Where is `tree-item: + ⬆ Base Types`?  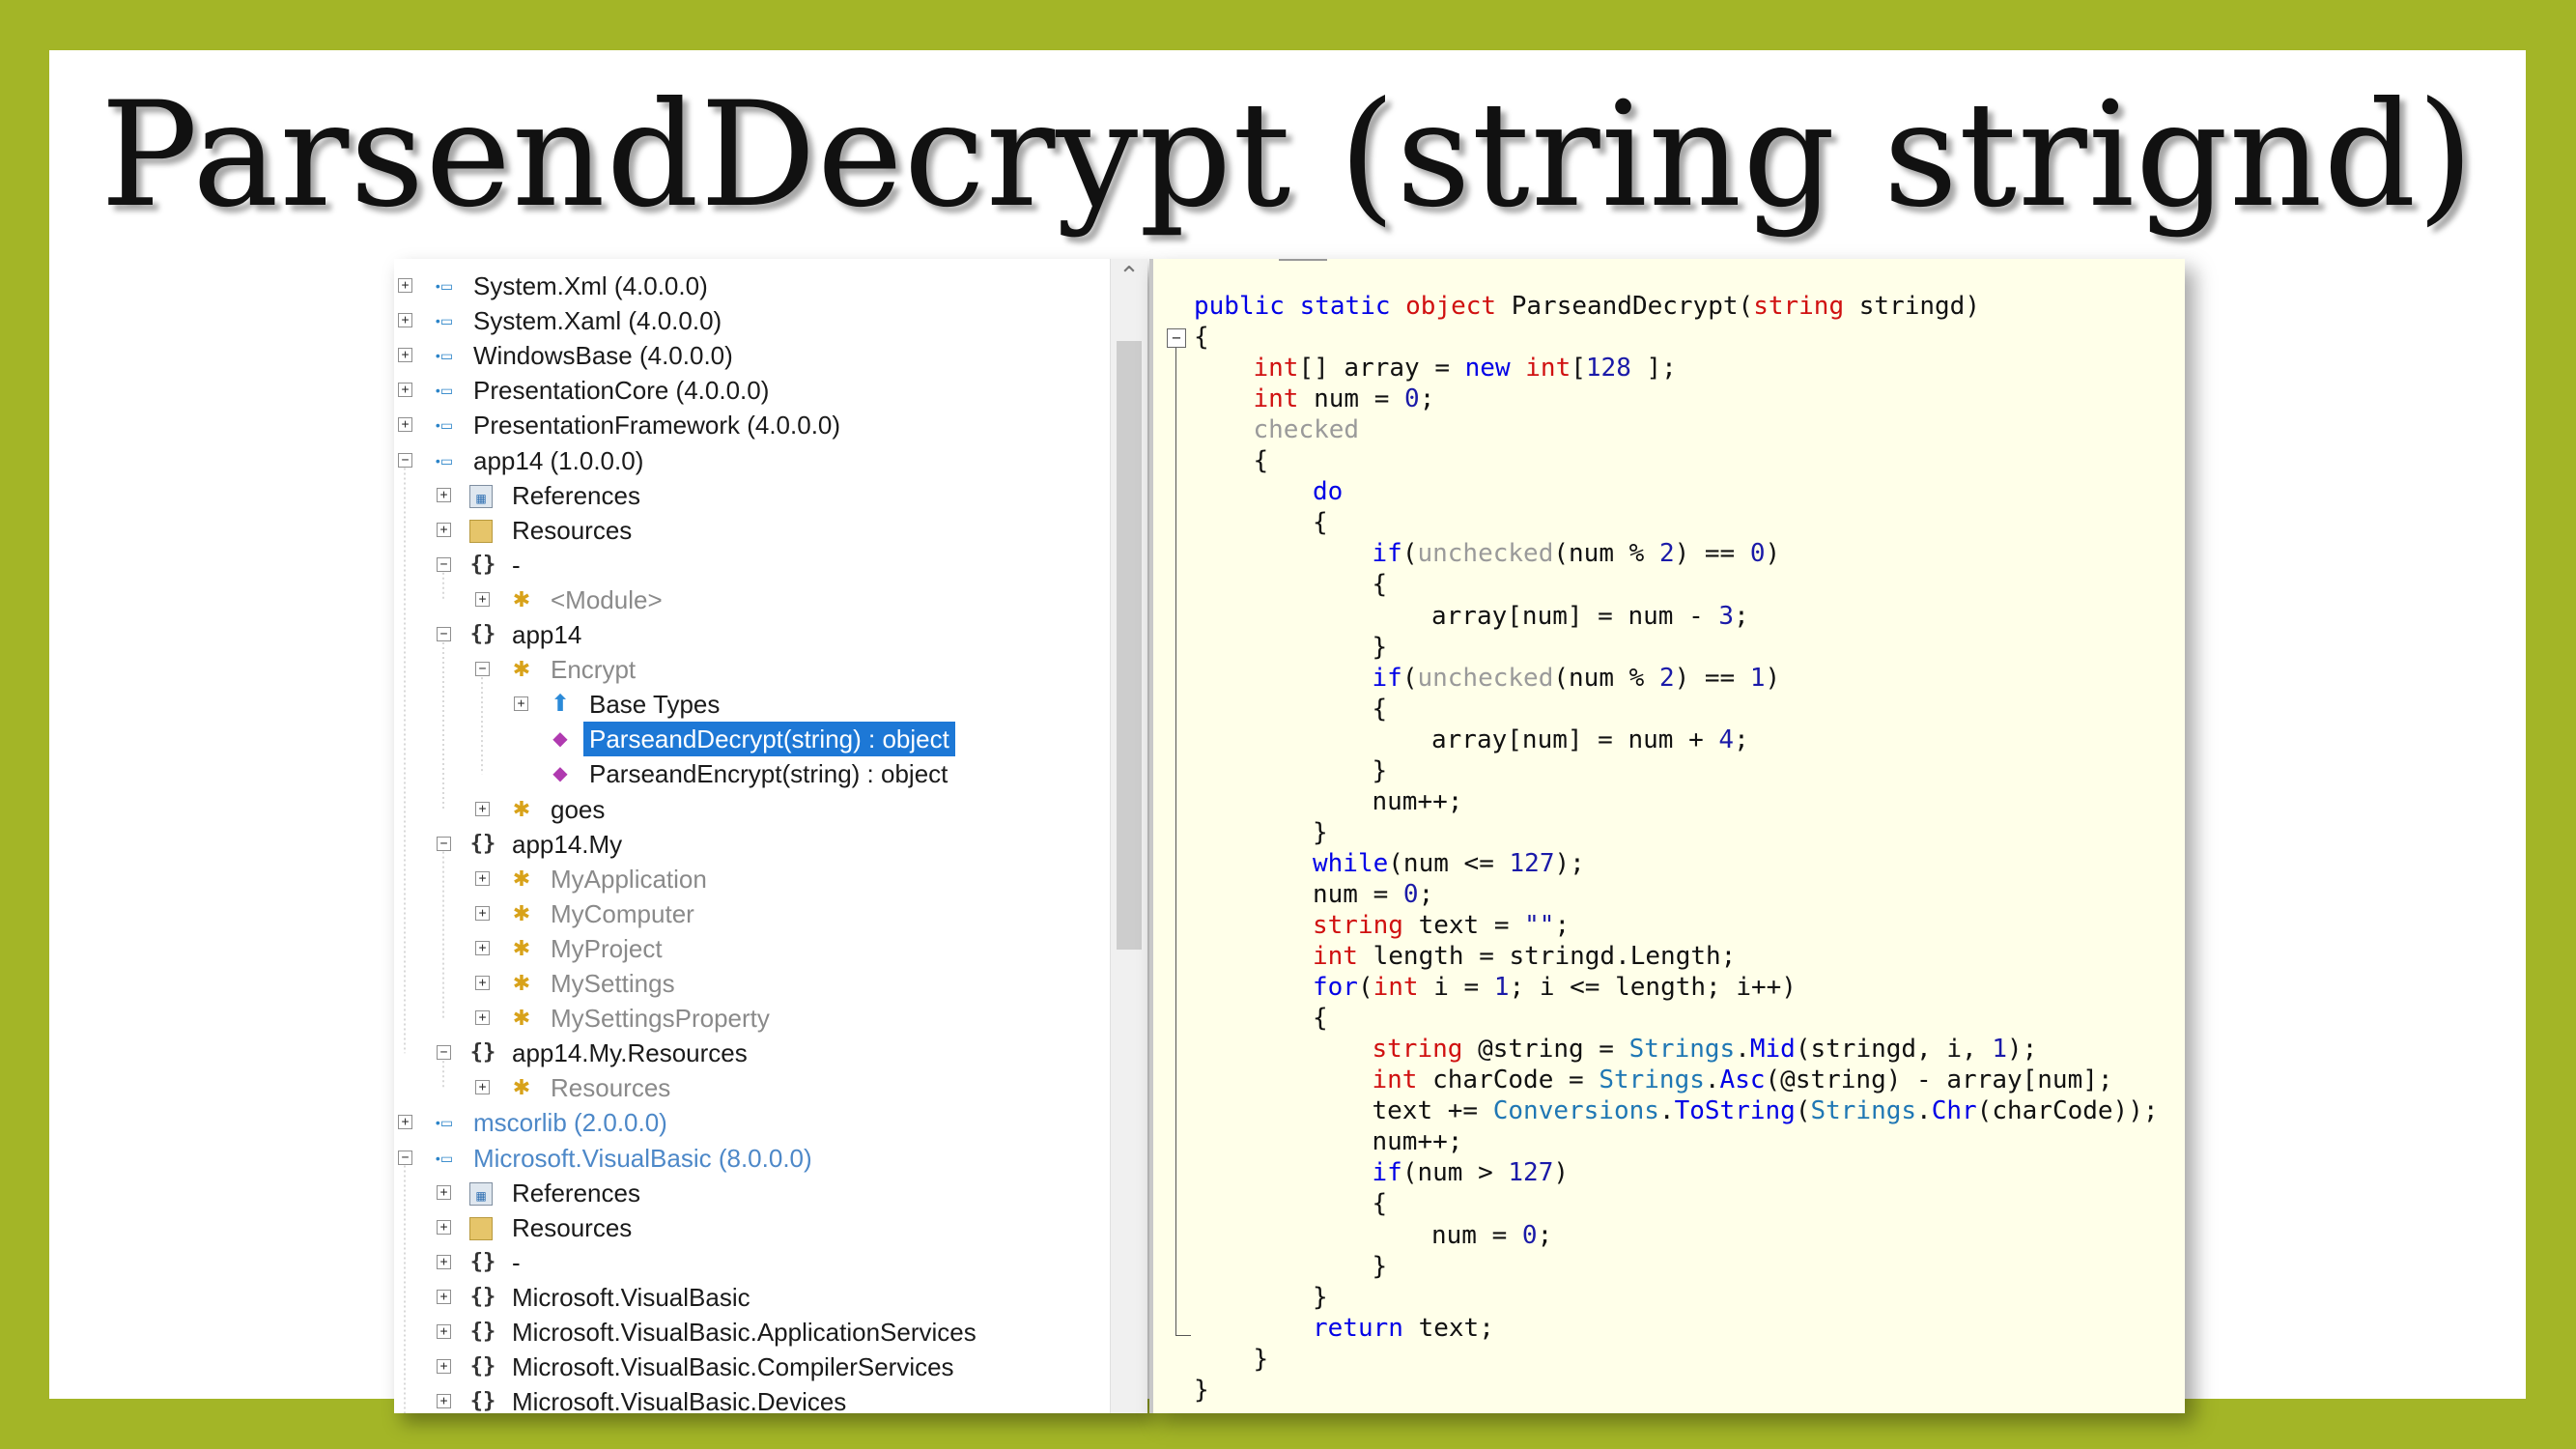
tree-item: + ⬆ Base Types is located at coordinates (751, 704).